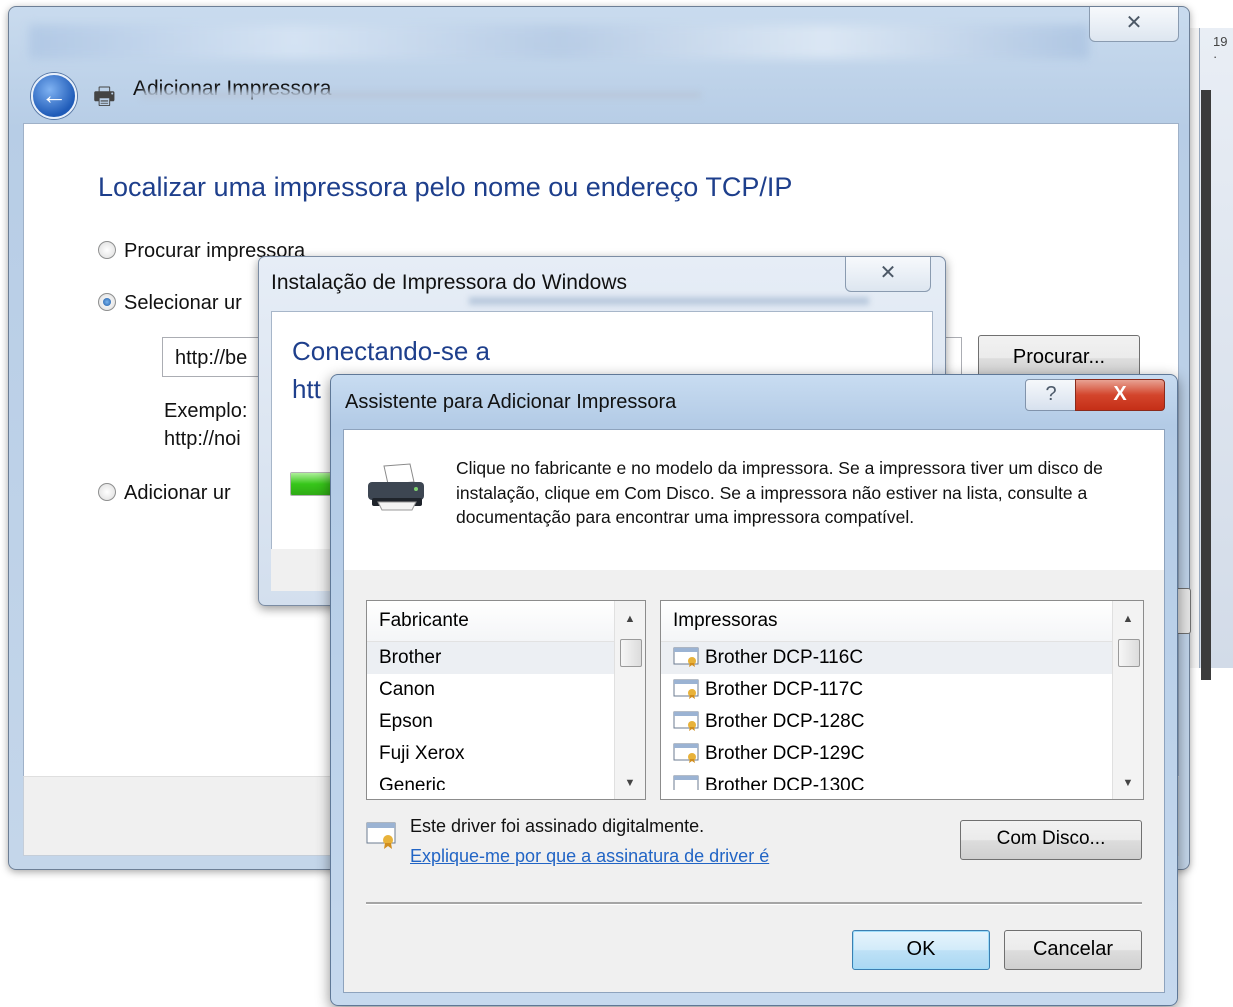 The image size is (1233, 1007). Describe the element at coordinates (902, 621) in the screenshot. I see `printers-header: Impressoras` at that location.